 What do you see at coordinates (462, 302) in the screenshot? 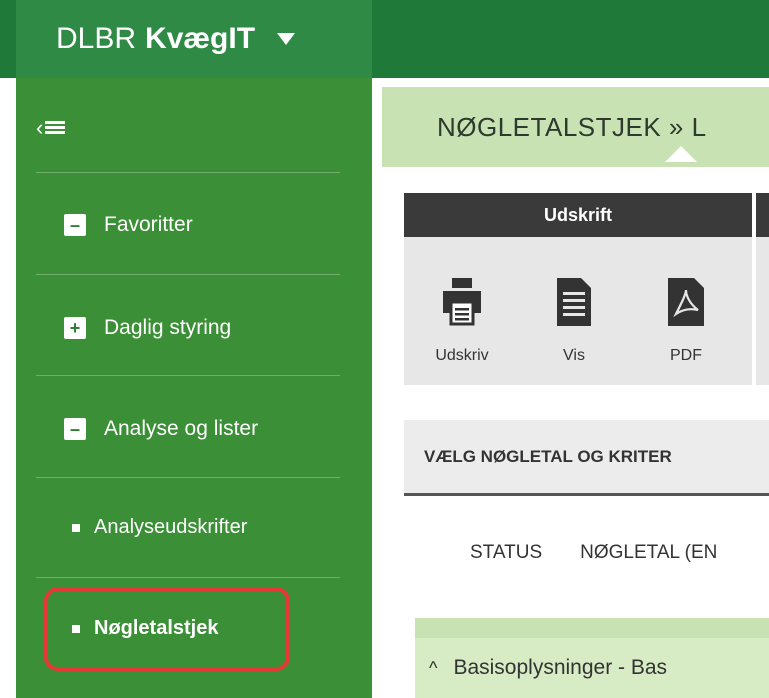
I see `printer-icon` at bounding box center [462, 302].